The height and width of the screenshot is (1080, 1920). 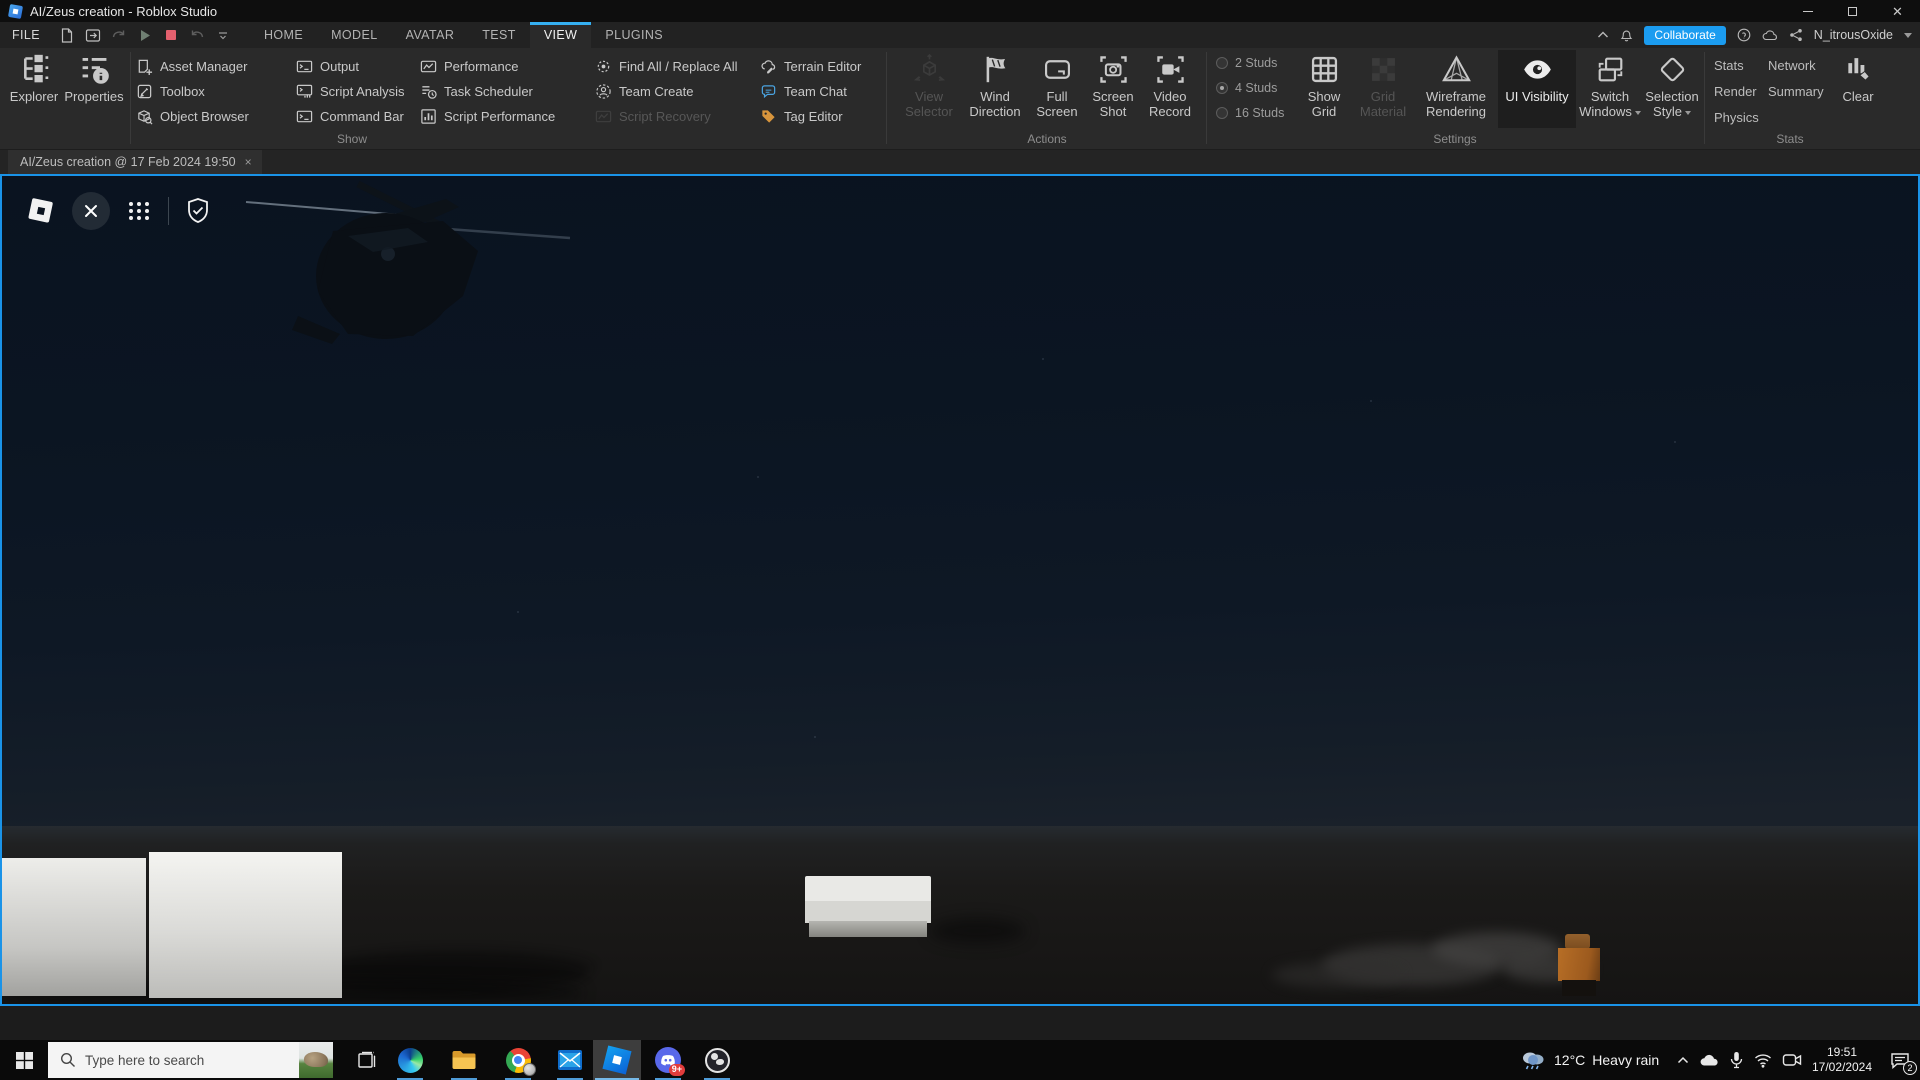 What do you see at coordinates (1537, 89) in the screenshot?
I see `ribbon-ui-visibility: UI Visibility` at bounding box center [1537, 89].